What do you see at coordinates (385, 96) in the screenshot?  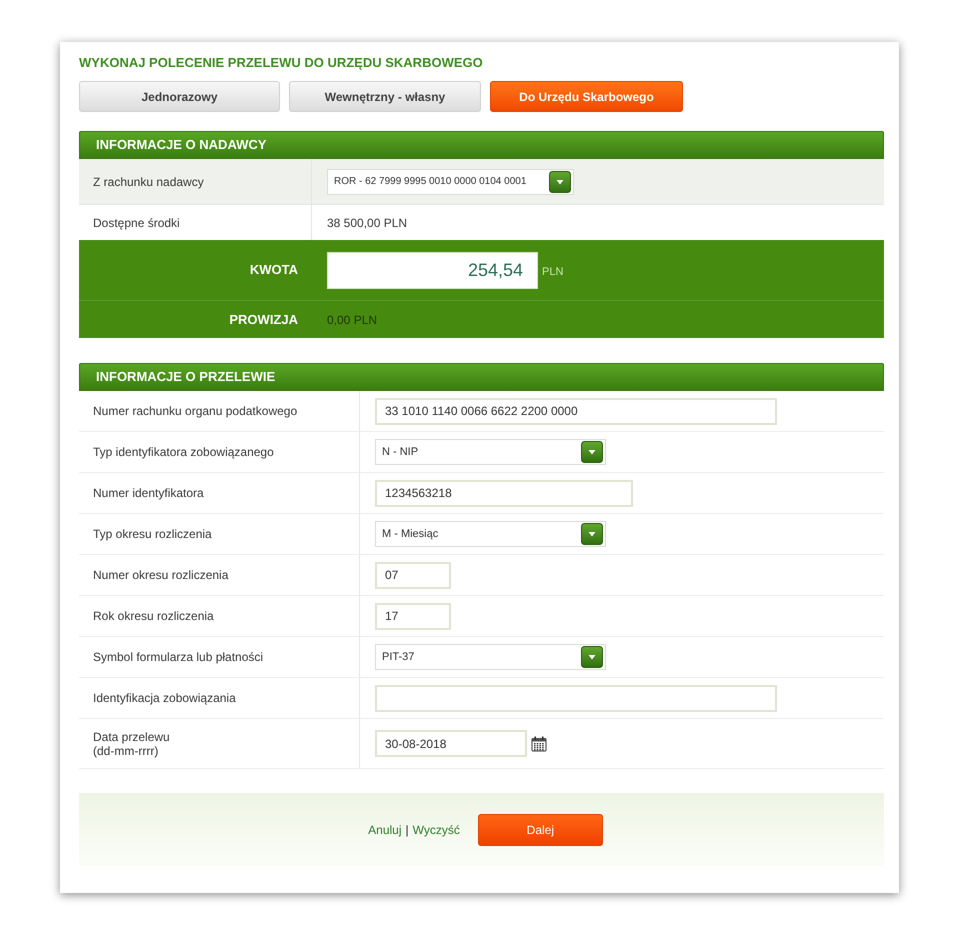 I see `tab: Wewnętrzny - własny` at bounding box center [385, 96].